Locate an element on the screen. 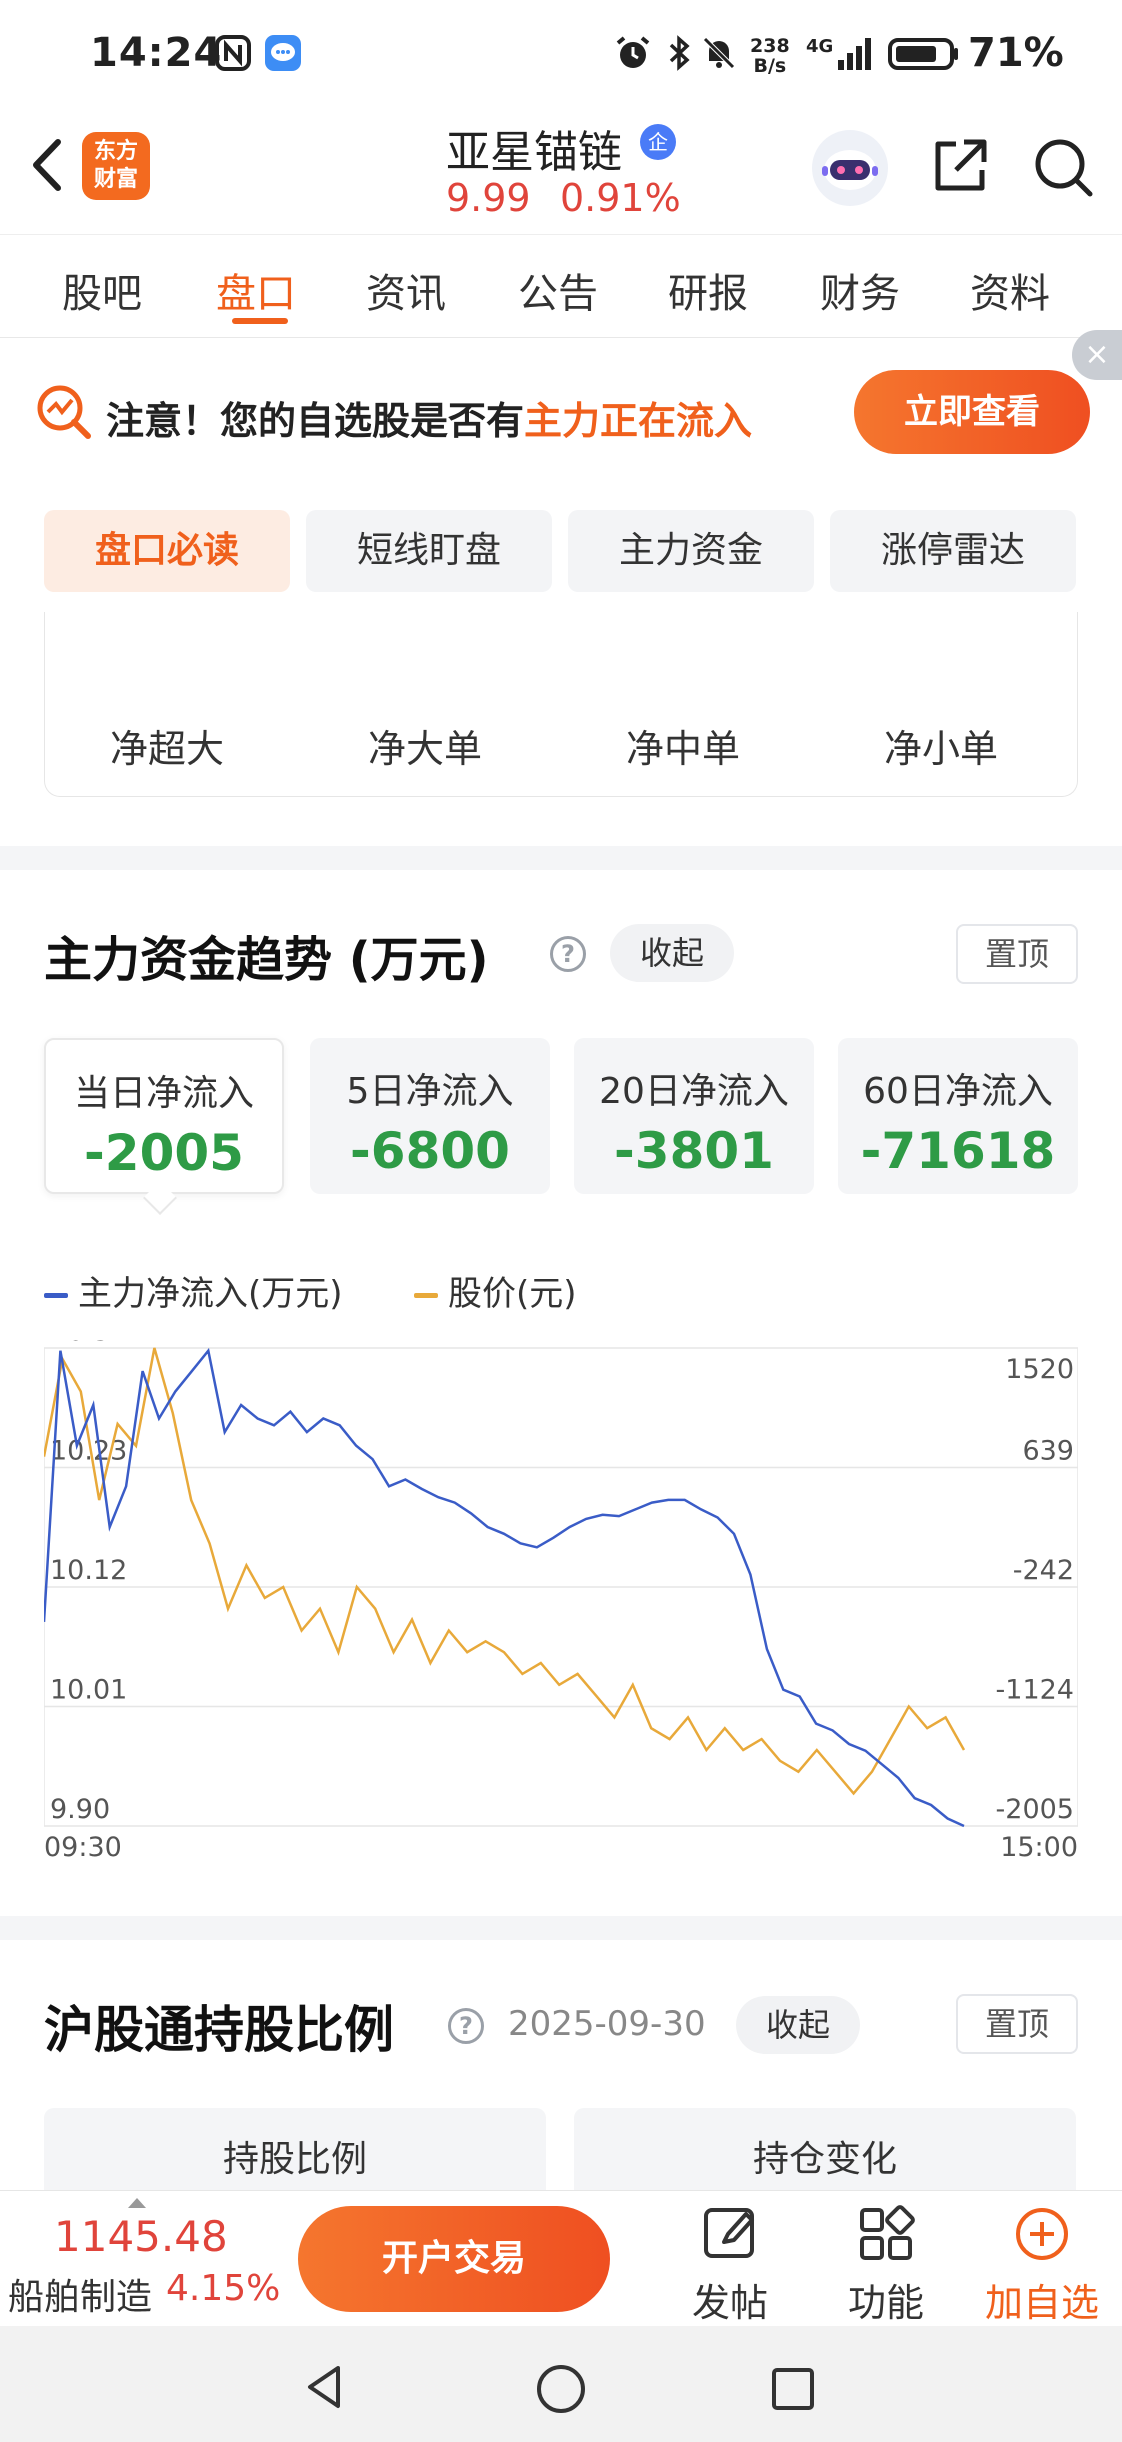 The image size is (1122, 2442). add-circle-icon is located at coordinates (1042, 2234).